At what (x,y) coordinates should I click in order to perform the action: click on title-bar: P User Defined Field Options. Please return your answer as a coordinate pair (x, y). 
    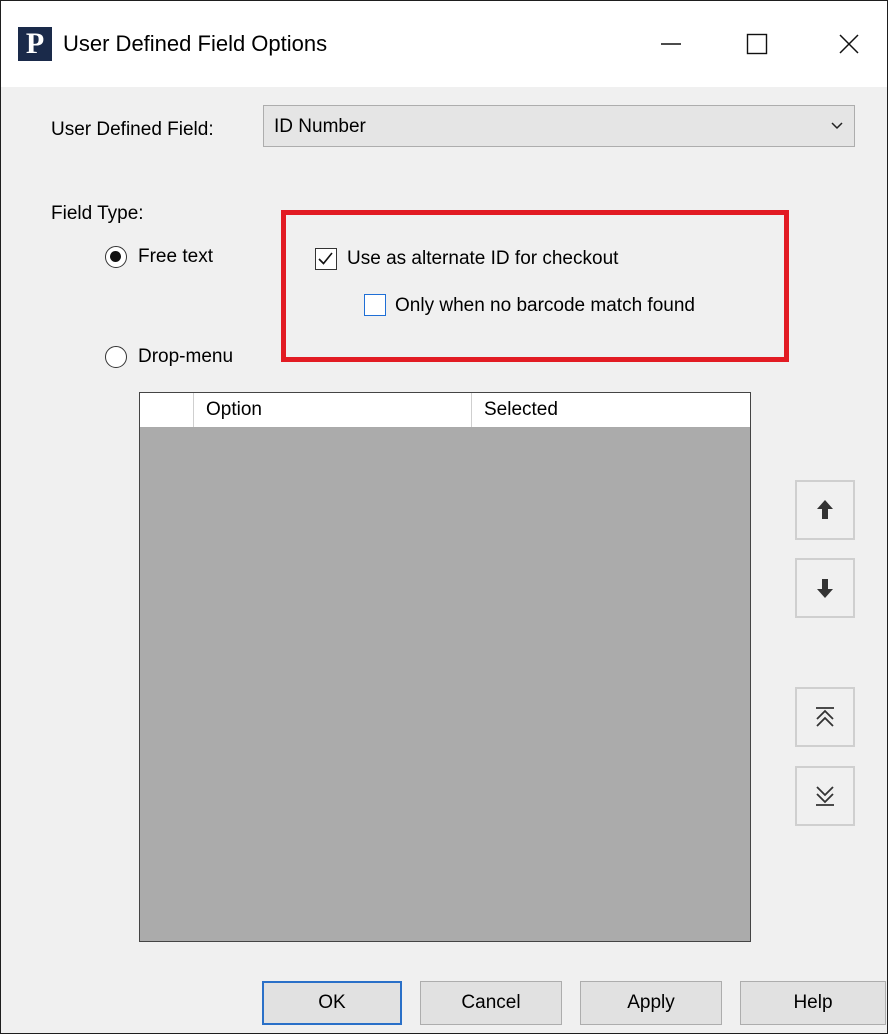
    Looking at the image, I should click on (444, 44).